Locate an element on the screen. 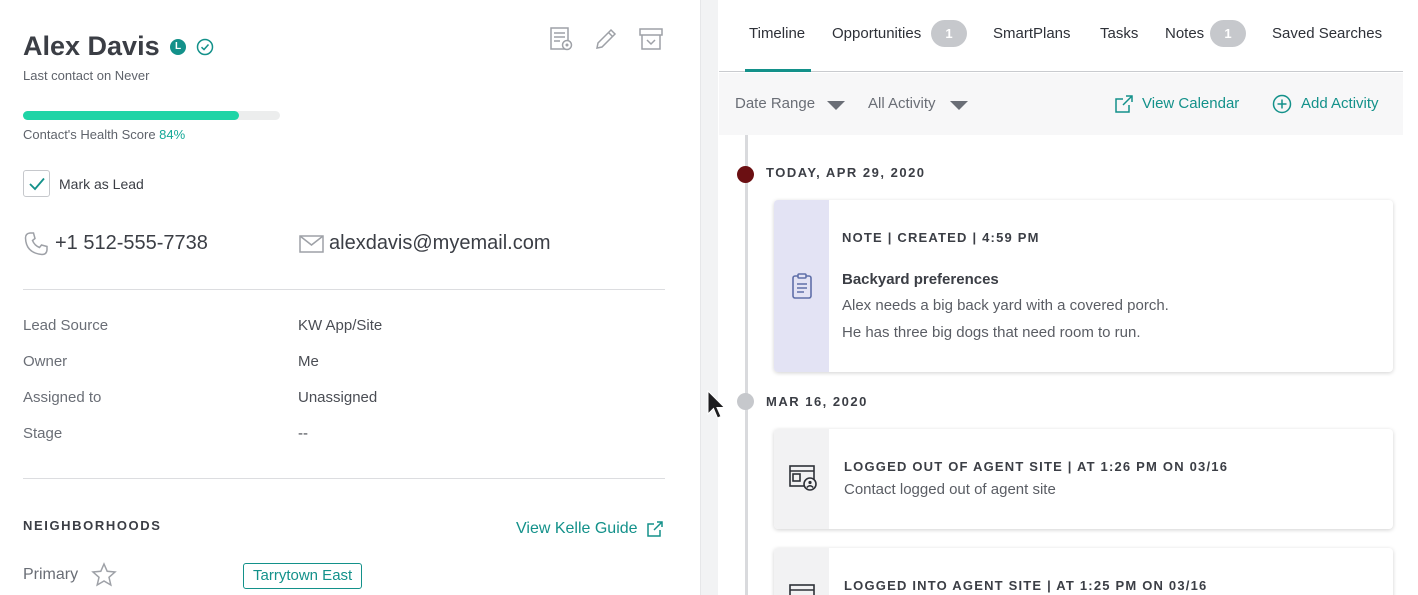 The height and width of the screenshot is (595, 1418). date-range-dropdown: Date Range is located at coordinates (775, 103).